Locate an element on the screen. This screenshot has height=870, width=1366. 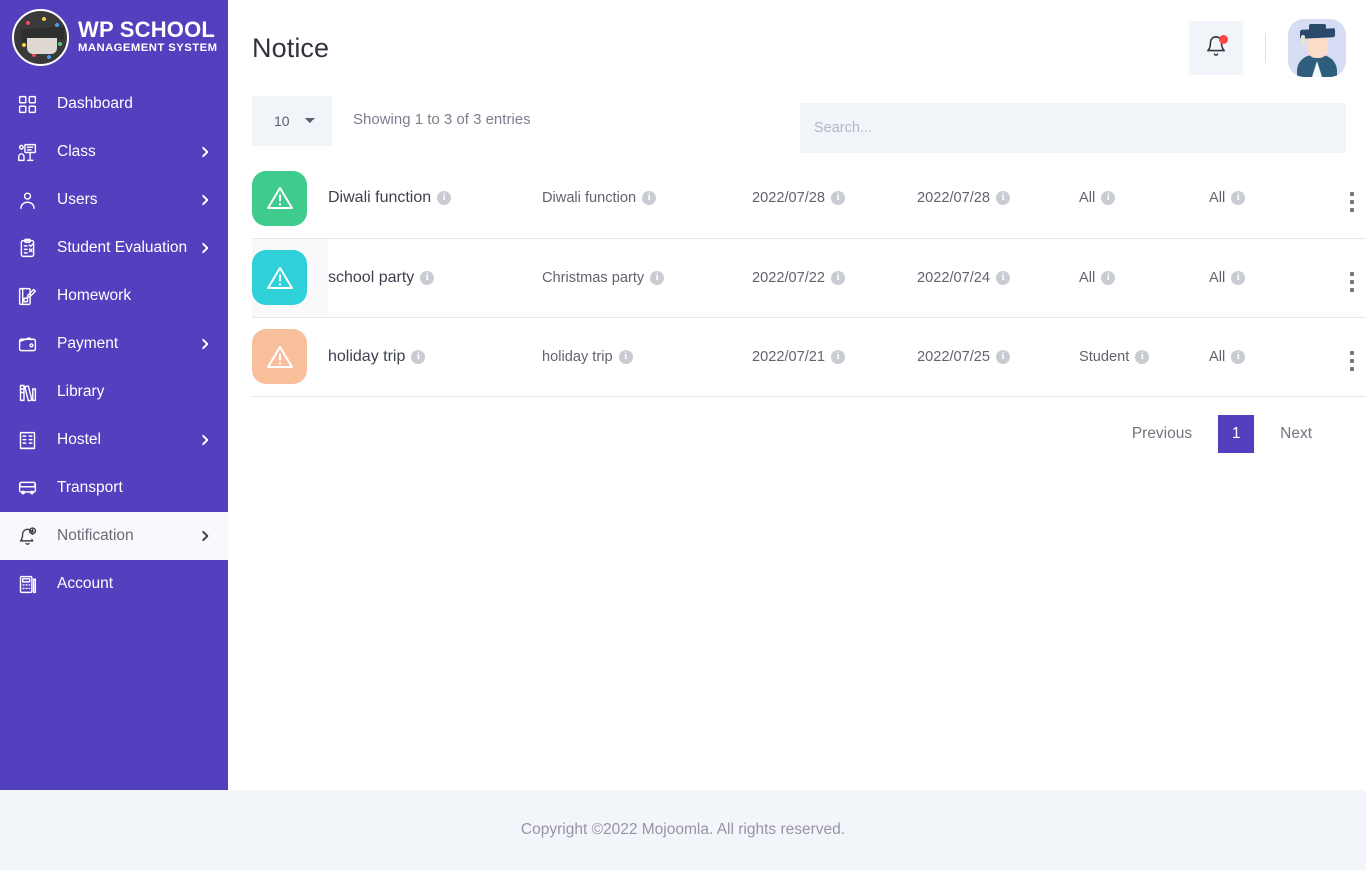
row-start-date-cell: 2022/07/22 i is located at coordinates (834, 278).